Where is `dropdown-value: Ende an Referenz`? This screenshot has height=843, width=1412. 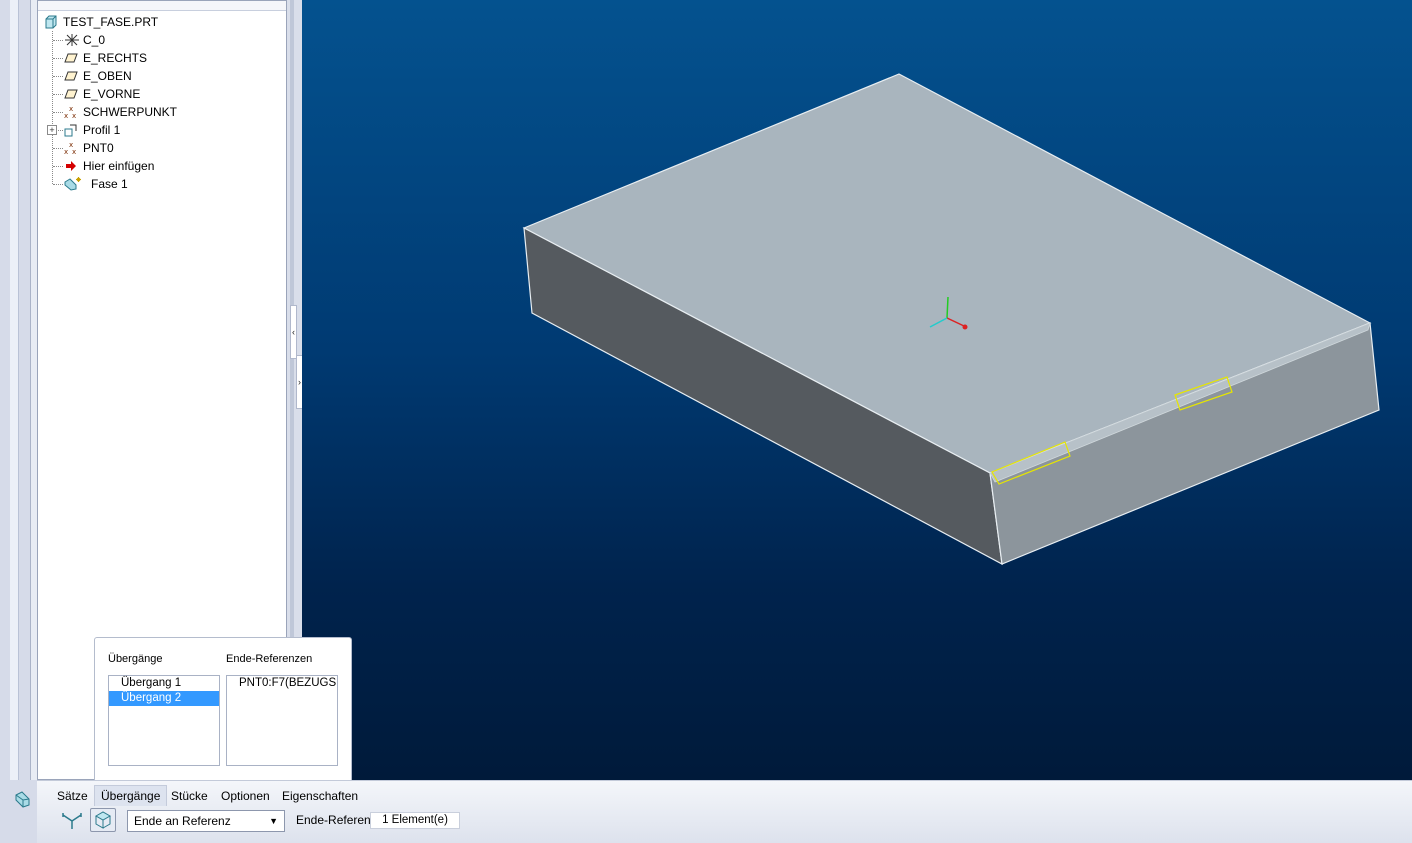
dropdown-value: Ende an Referenz is located at coordinates (182, 821).